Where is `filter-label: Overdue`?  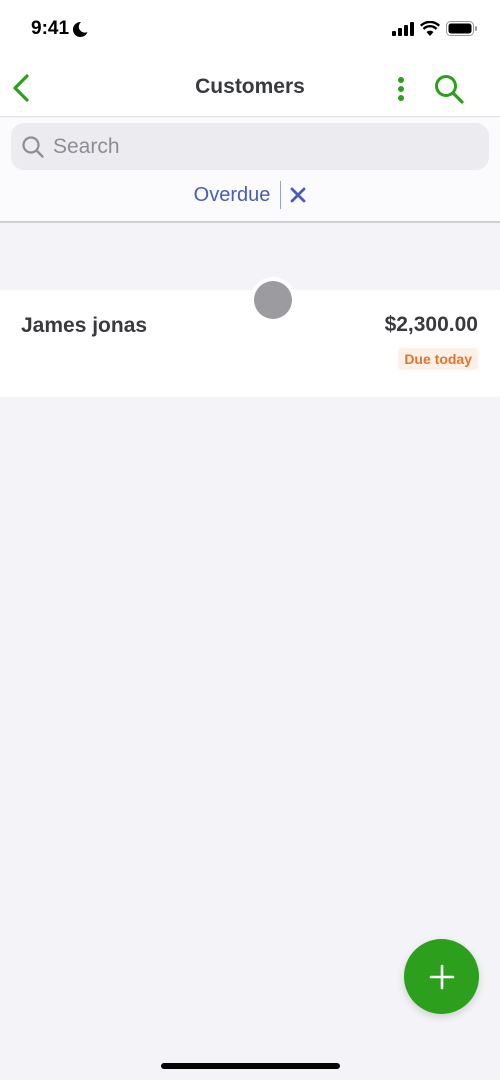
filter-label: Overdue is located at coordinates (232, 194).